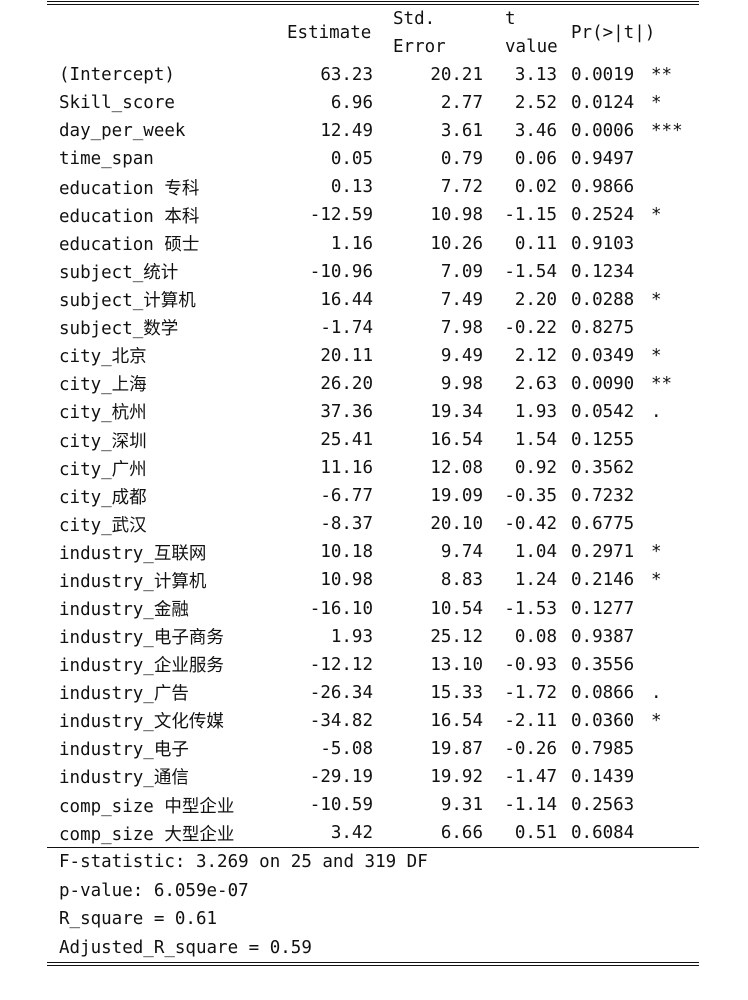  What do you see at coordinates (346, 131) in the screenshot?
I see `row-estimate: 12.49` at bounding box center [346, 131].